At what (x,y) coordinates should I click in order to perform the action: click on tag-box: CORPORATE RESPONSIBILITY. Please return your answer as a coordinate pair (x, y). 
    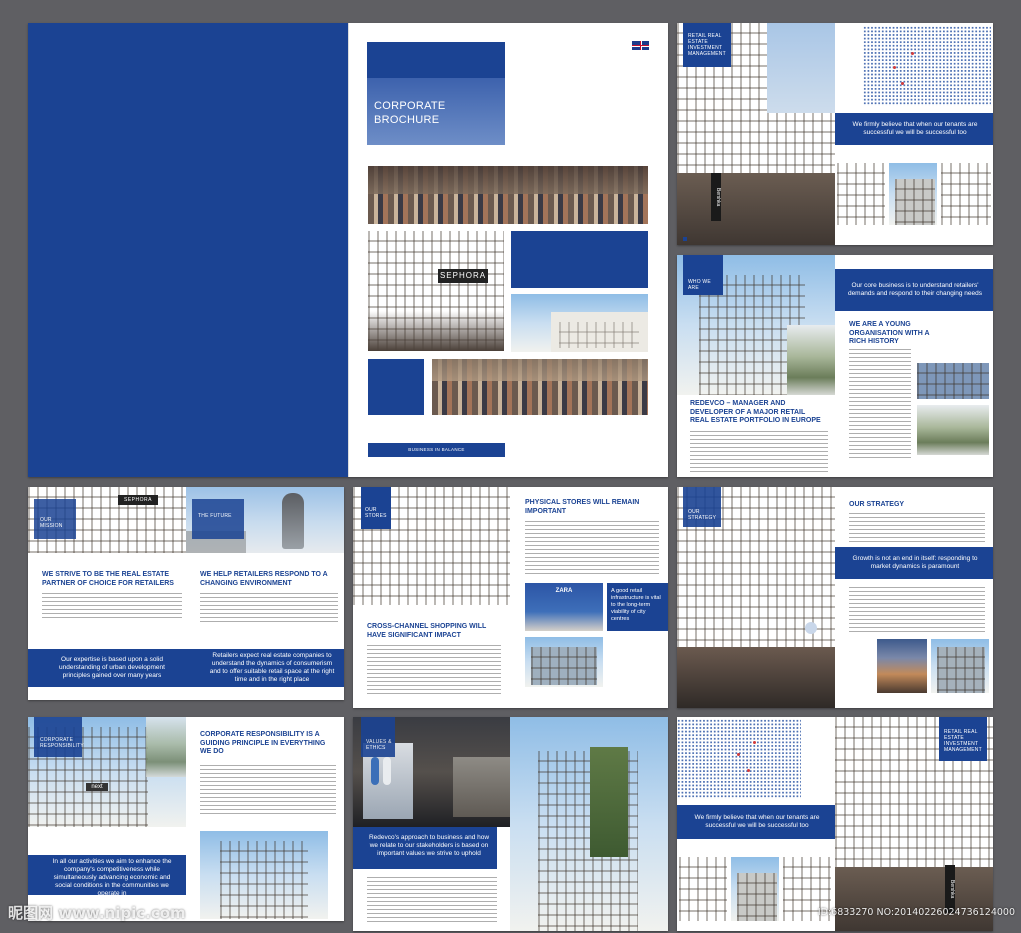
    Looking at the image, I should click on (59, 737).